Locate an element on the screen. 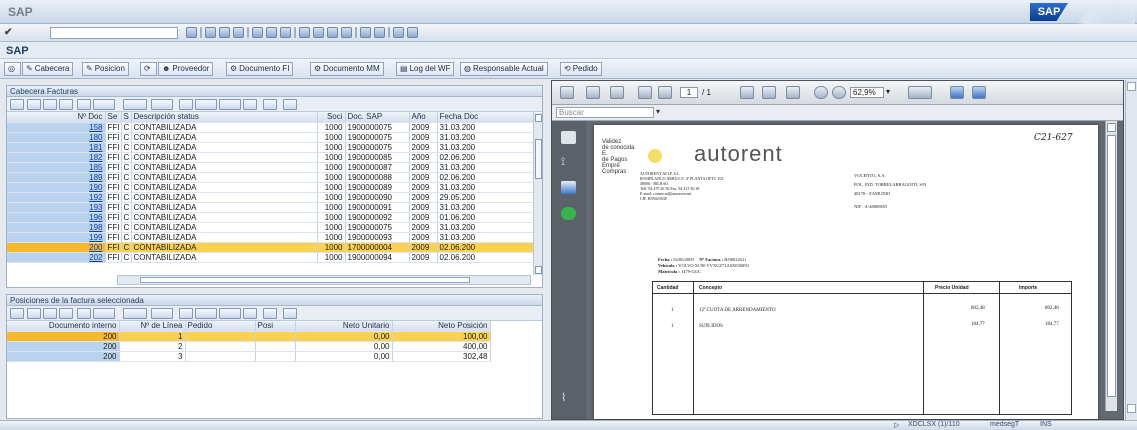  item-col-header: Documento interno is located at coordinates (63, 326).